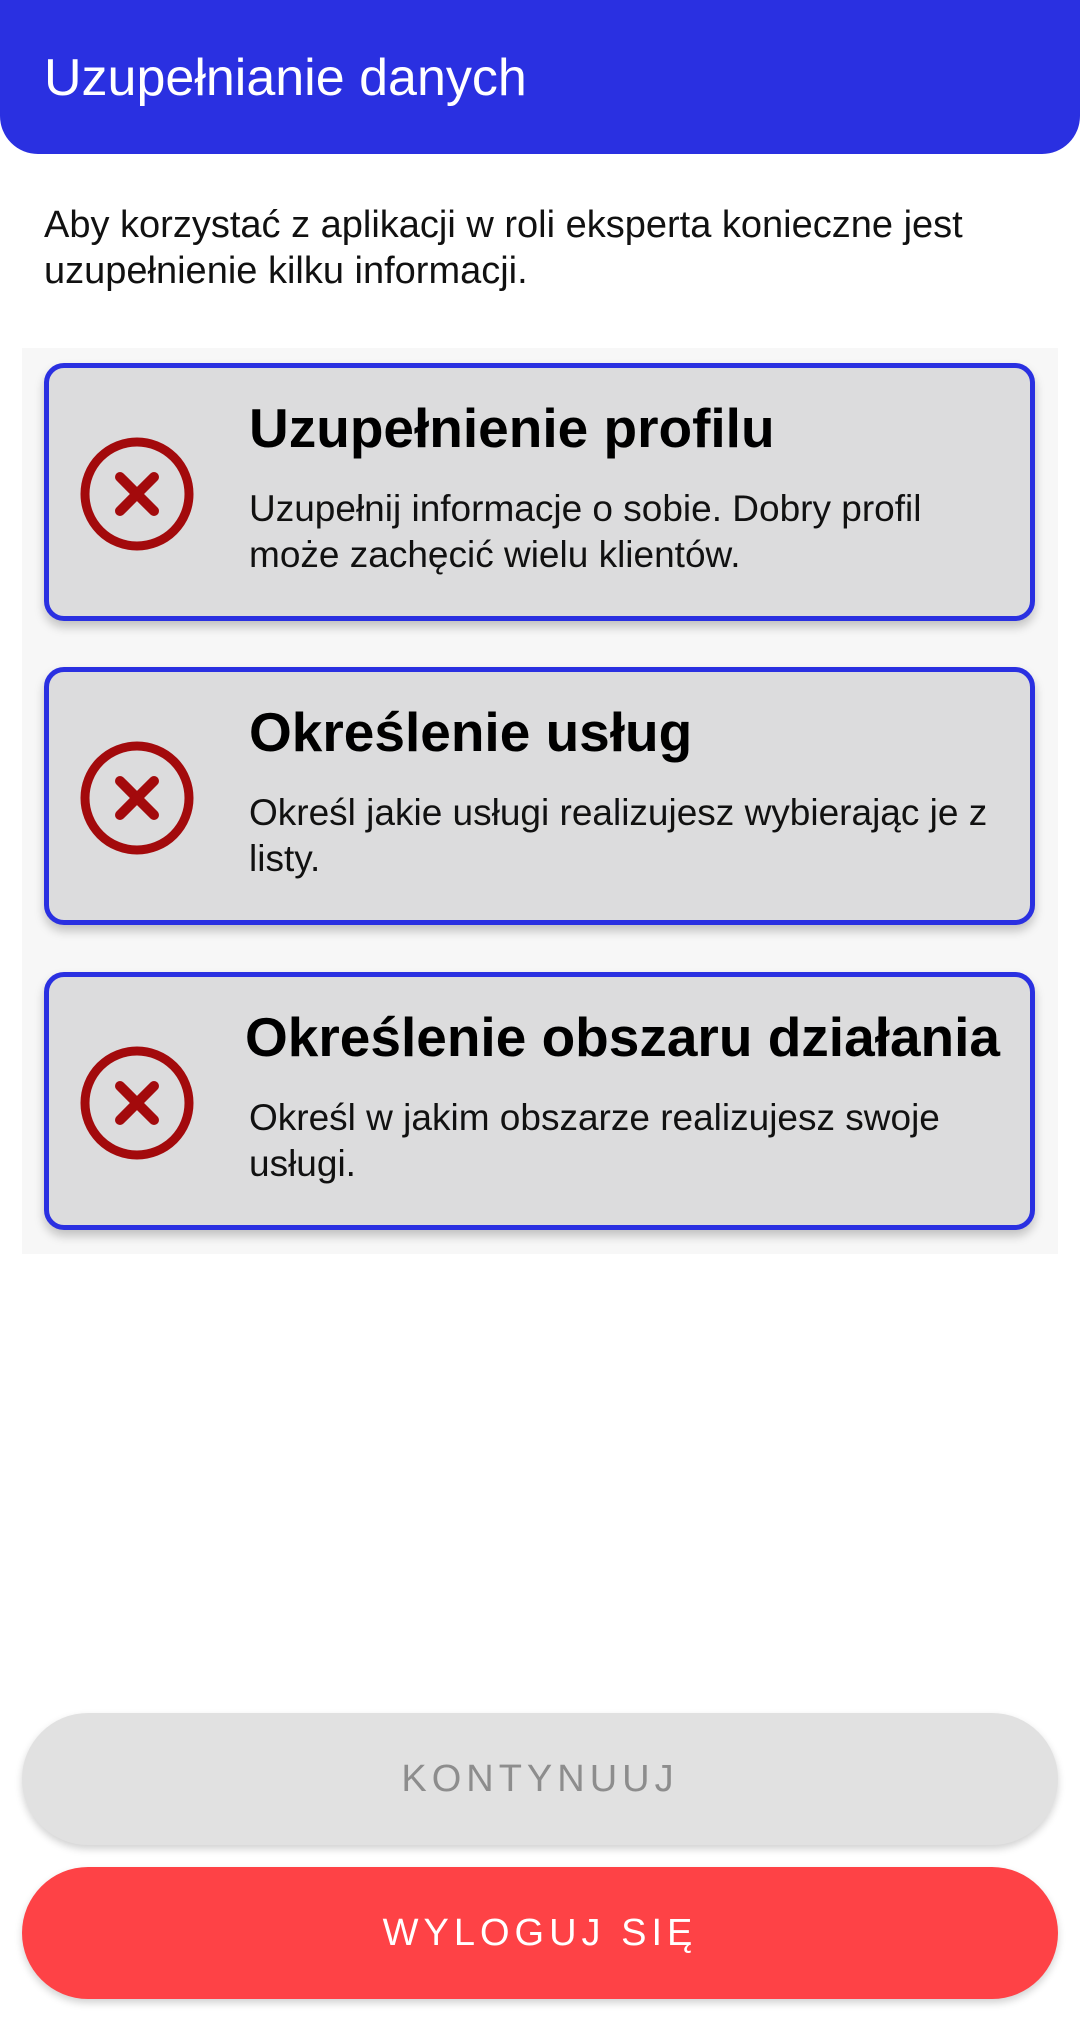 The width and height of the screenshot is (1080, 2022). Describe the element at coordinates (512, 428) in the screenshot. I see `task-title: Uzupełnienie profilu` at that location.